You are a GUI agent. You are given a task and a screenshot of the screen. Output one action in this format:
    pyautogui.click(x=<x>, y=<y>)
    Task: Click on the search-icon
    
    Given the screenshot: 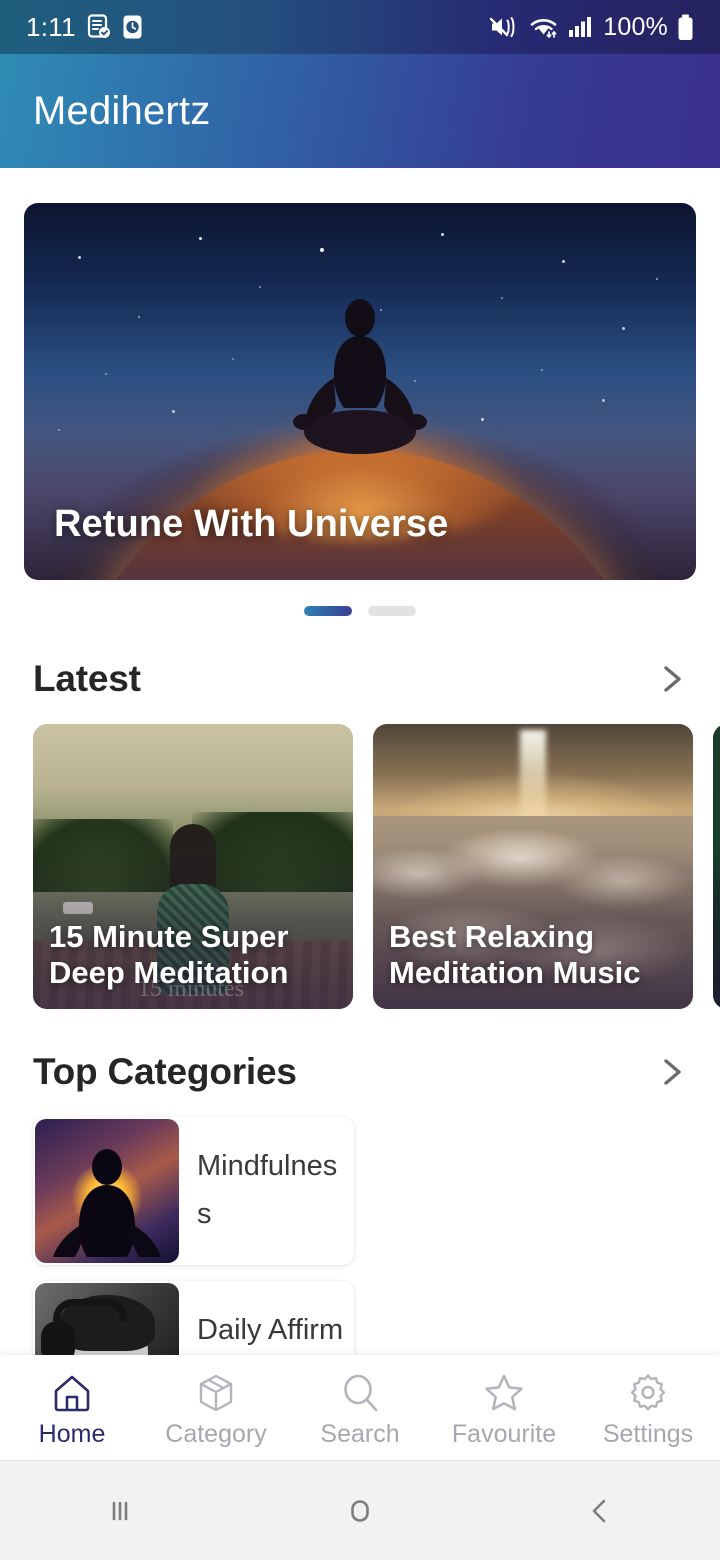 What is the action you would take?
    pyautogui.click(x=361, y=1392)
    